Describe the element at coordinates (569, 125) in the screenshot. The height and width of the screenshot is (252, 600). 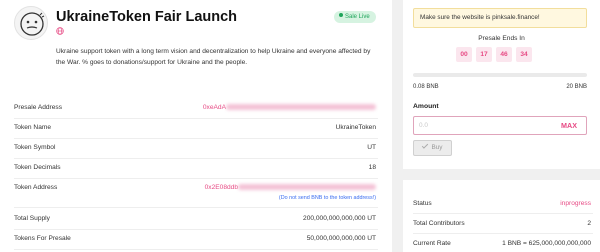
I see `max-button: MAX` at that location.